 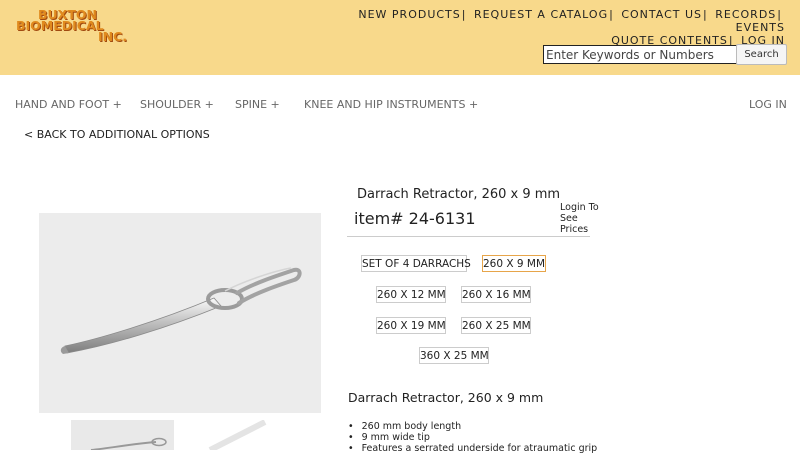 What do you see at coordinates (415, 218) in the screenshot?
I see `item-number: item# 24-6131` at bounding box center [415, 218].